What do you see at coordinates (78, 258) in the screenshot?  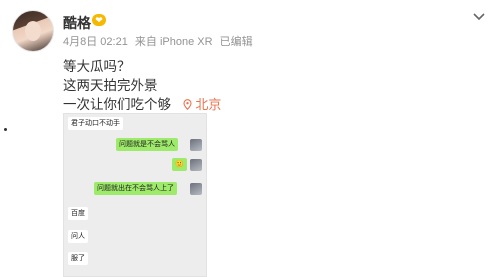 I see `chat-message: 服了` at bounding box center [78, 258].